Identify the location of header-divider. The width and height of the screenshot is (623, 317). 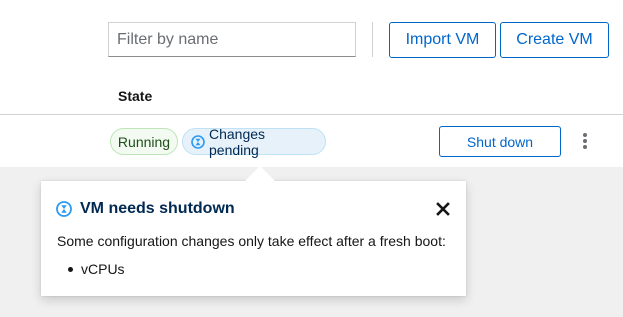
(311, 114).